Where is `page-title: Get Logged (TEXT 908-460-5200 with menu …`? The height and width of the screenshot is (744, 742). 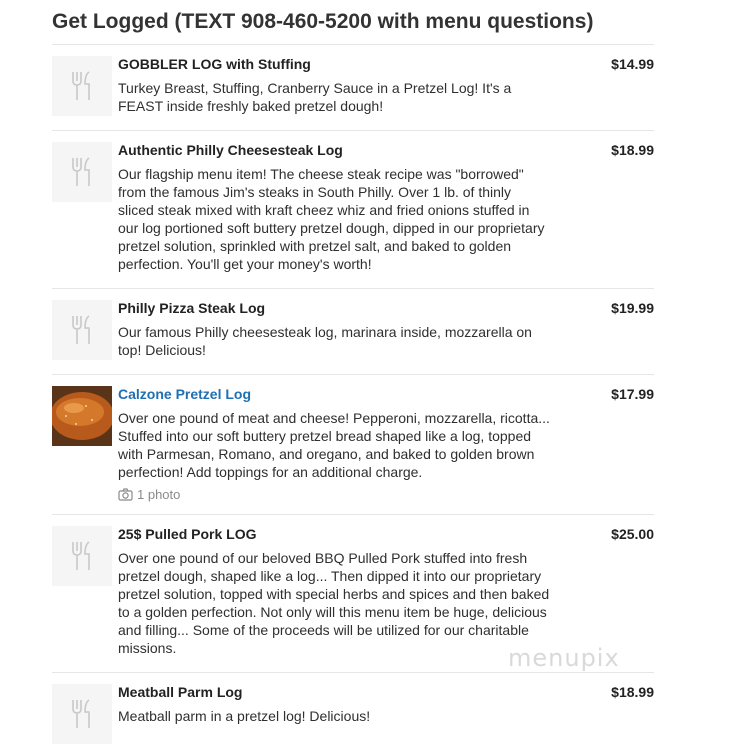
page-title: Get Logged (TEXT 908-460-5200 with menu … is located at coordinates (323, 21).